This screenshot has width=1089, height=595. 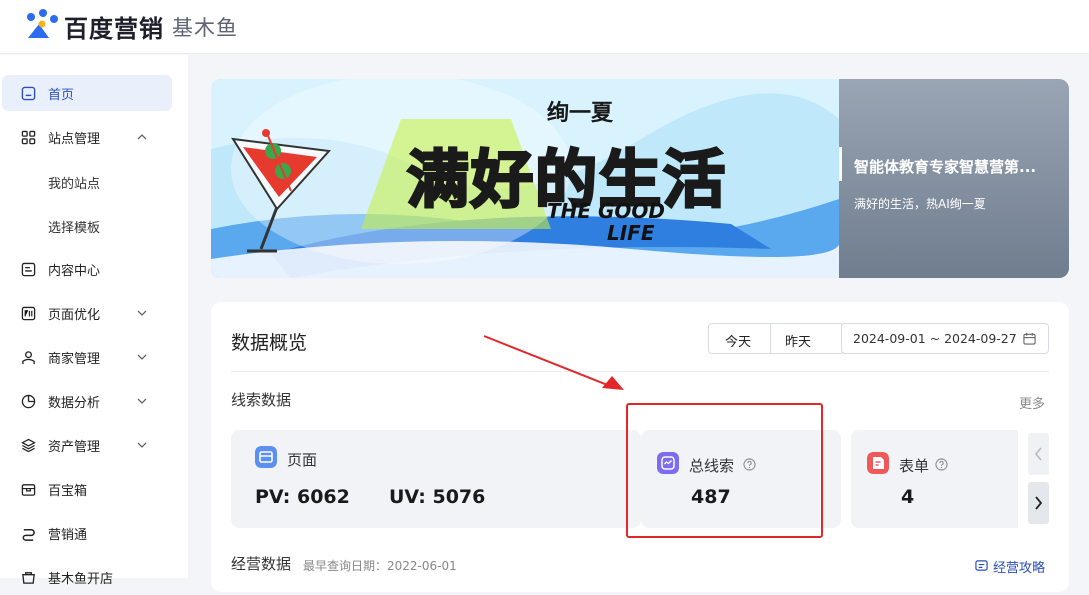 I want to click on form-stat-name: 表单, so click(x=914, y=466).